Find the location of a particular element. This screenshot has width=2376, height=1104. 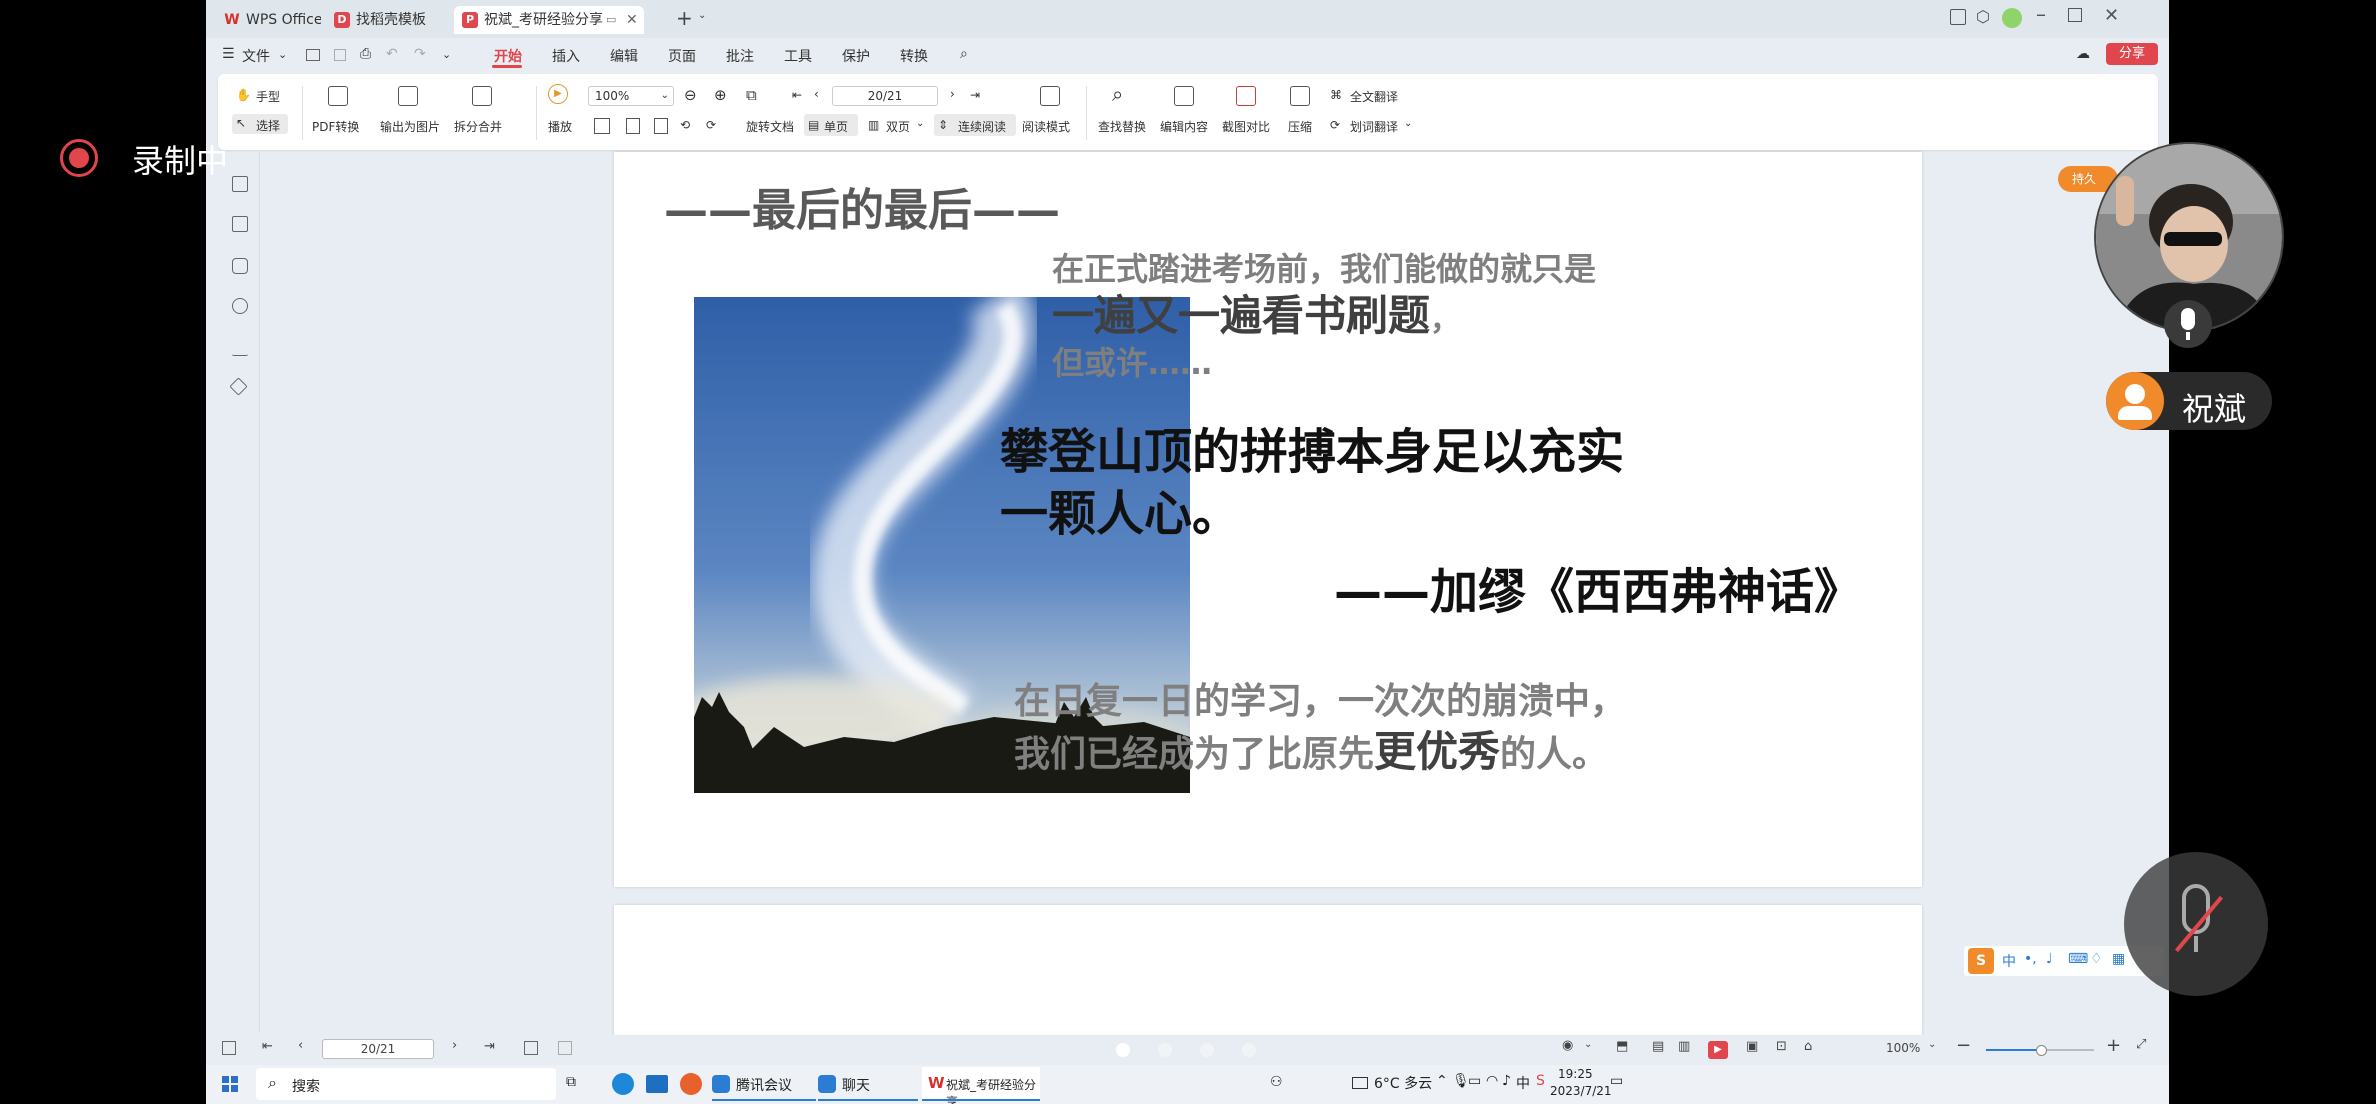

battery-icon: ▭ is located at coordinates (1474, 1081).